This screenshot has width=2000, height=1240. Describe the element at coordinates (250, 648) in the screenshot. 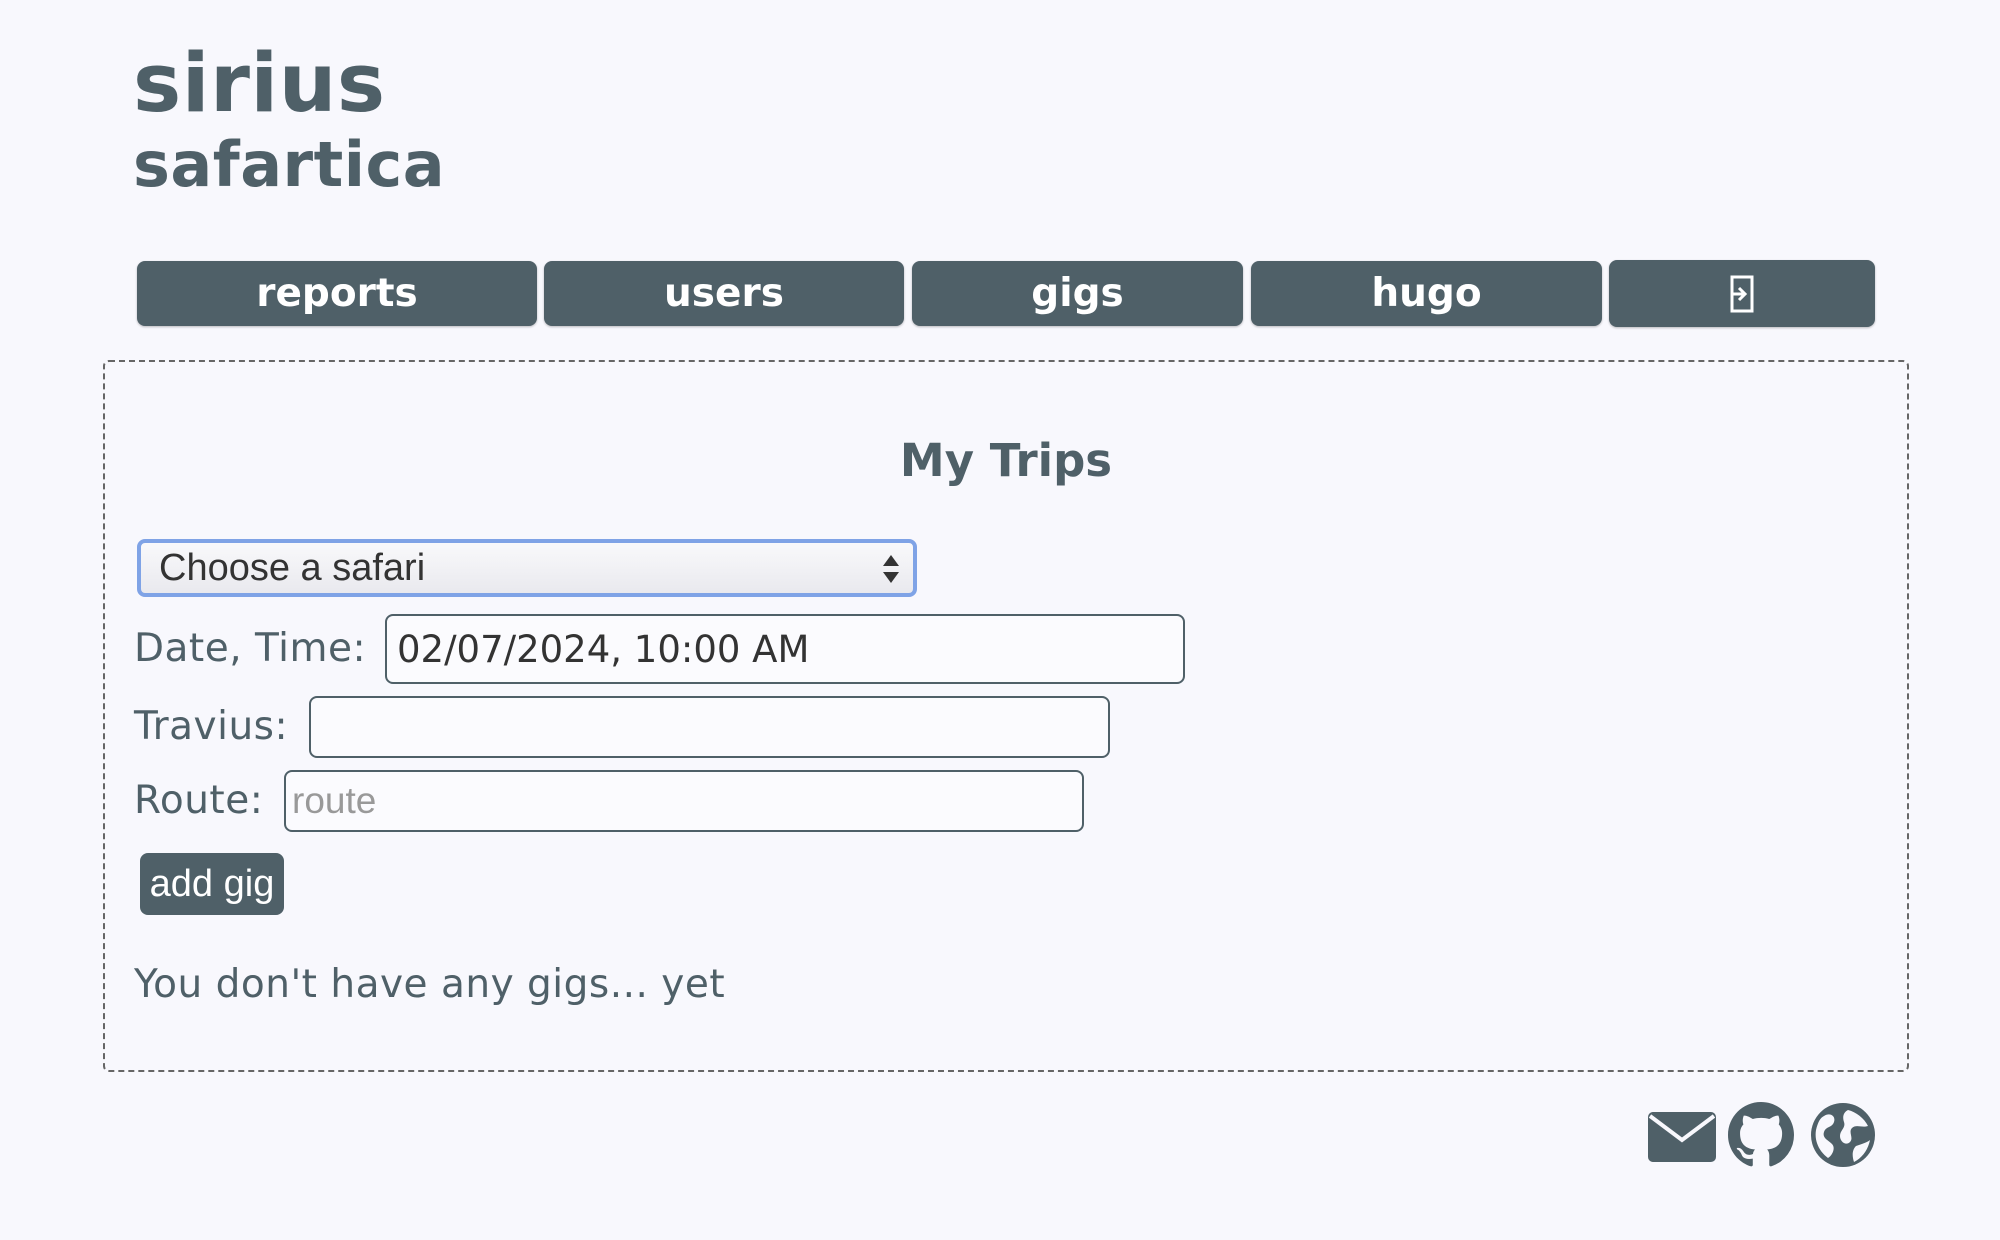

I see `date-time-label: Date, Time:` at that location.